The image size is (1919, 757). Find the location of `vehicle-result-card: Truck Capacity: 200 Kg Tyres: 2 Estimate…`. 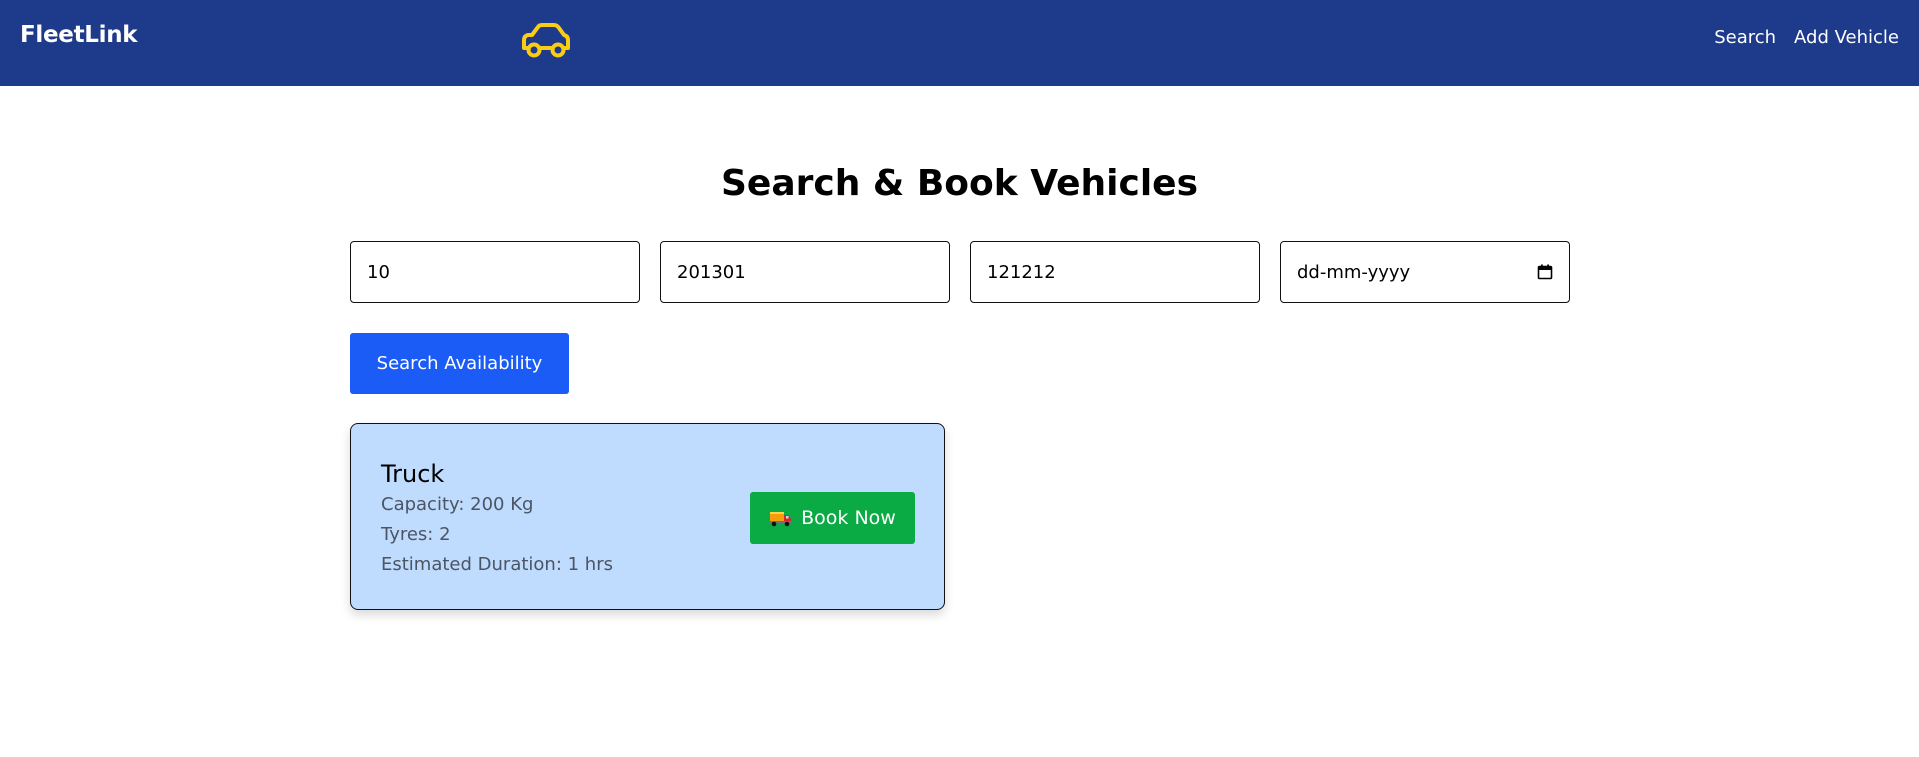

vehicle-result-card: Truck Capacity: 200 Kg Tyres: 2 Estimate… is located at coordinates (647, 516).